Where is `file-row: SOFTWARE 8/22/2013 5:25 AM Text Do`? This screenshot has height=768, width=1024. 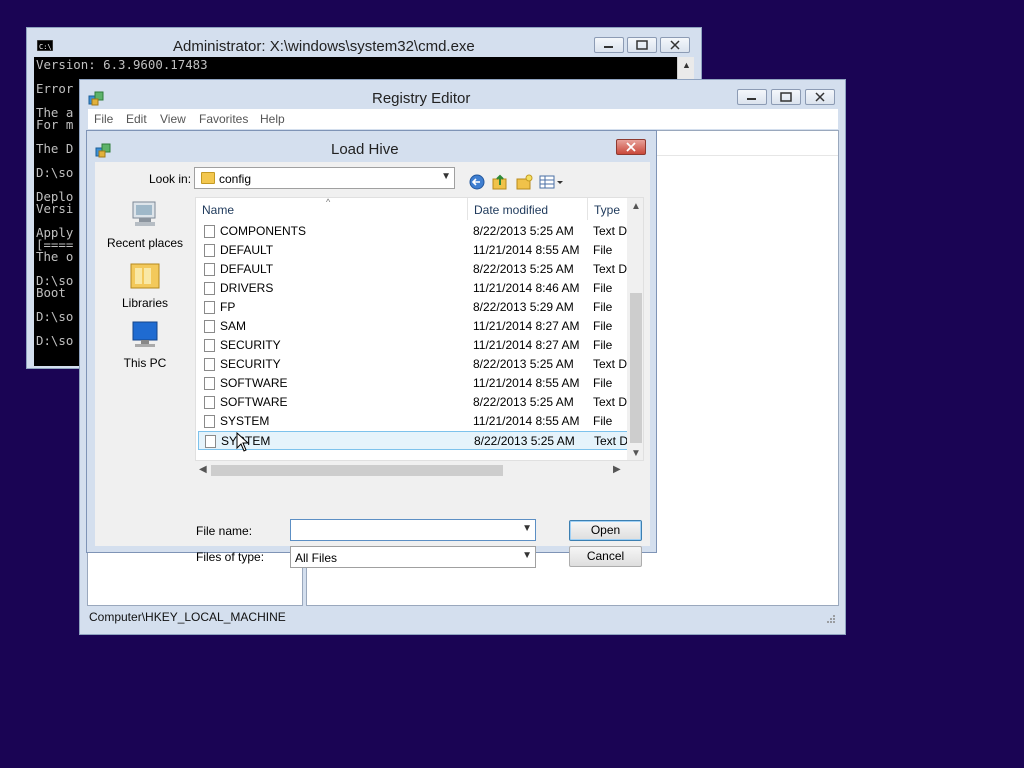 file-row: SOFTWARE 8/22/2013 5:25 AM Text Do is located at coordinates (416, 402).